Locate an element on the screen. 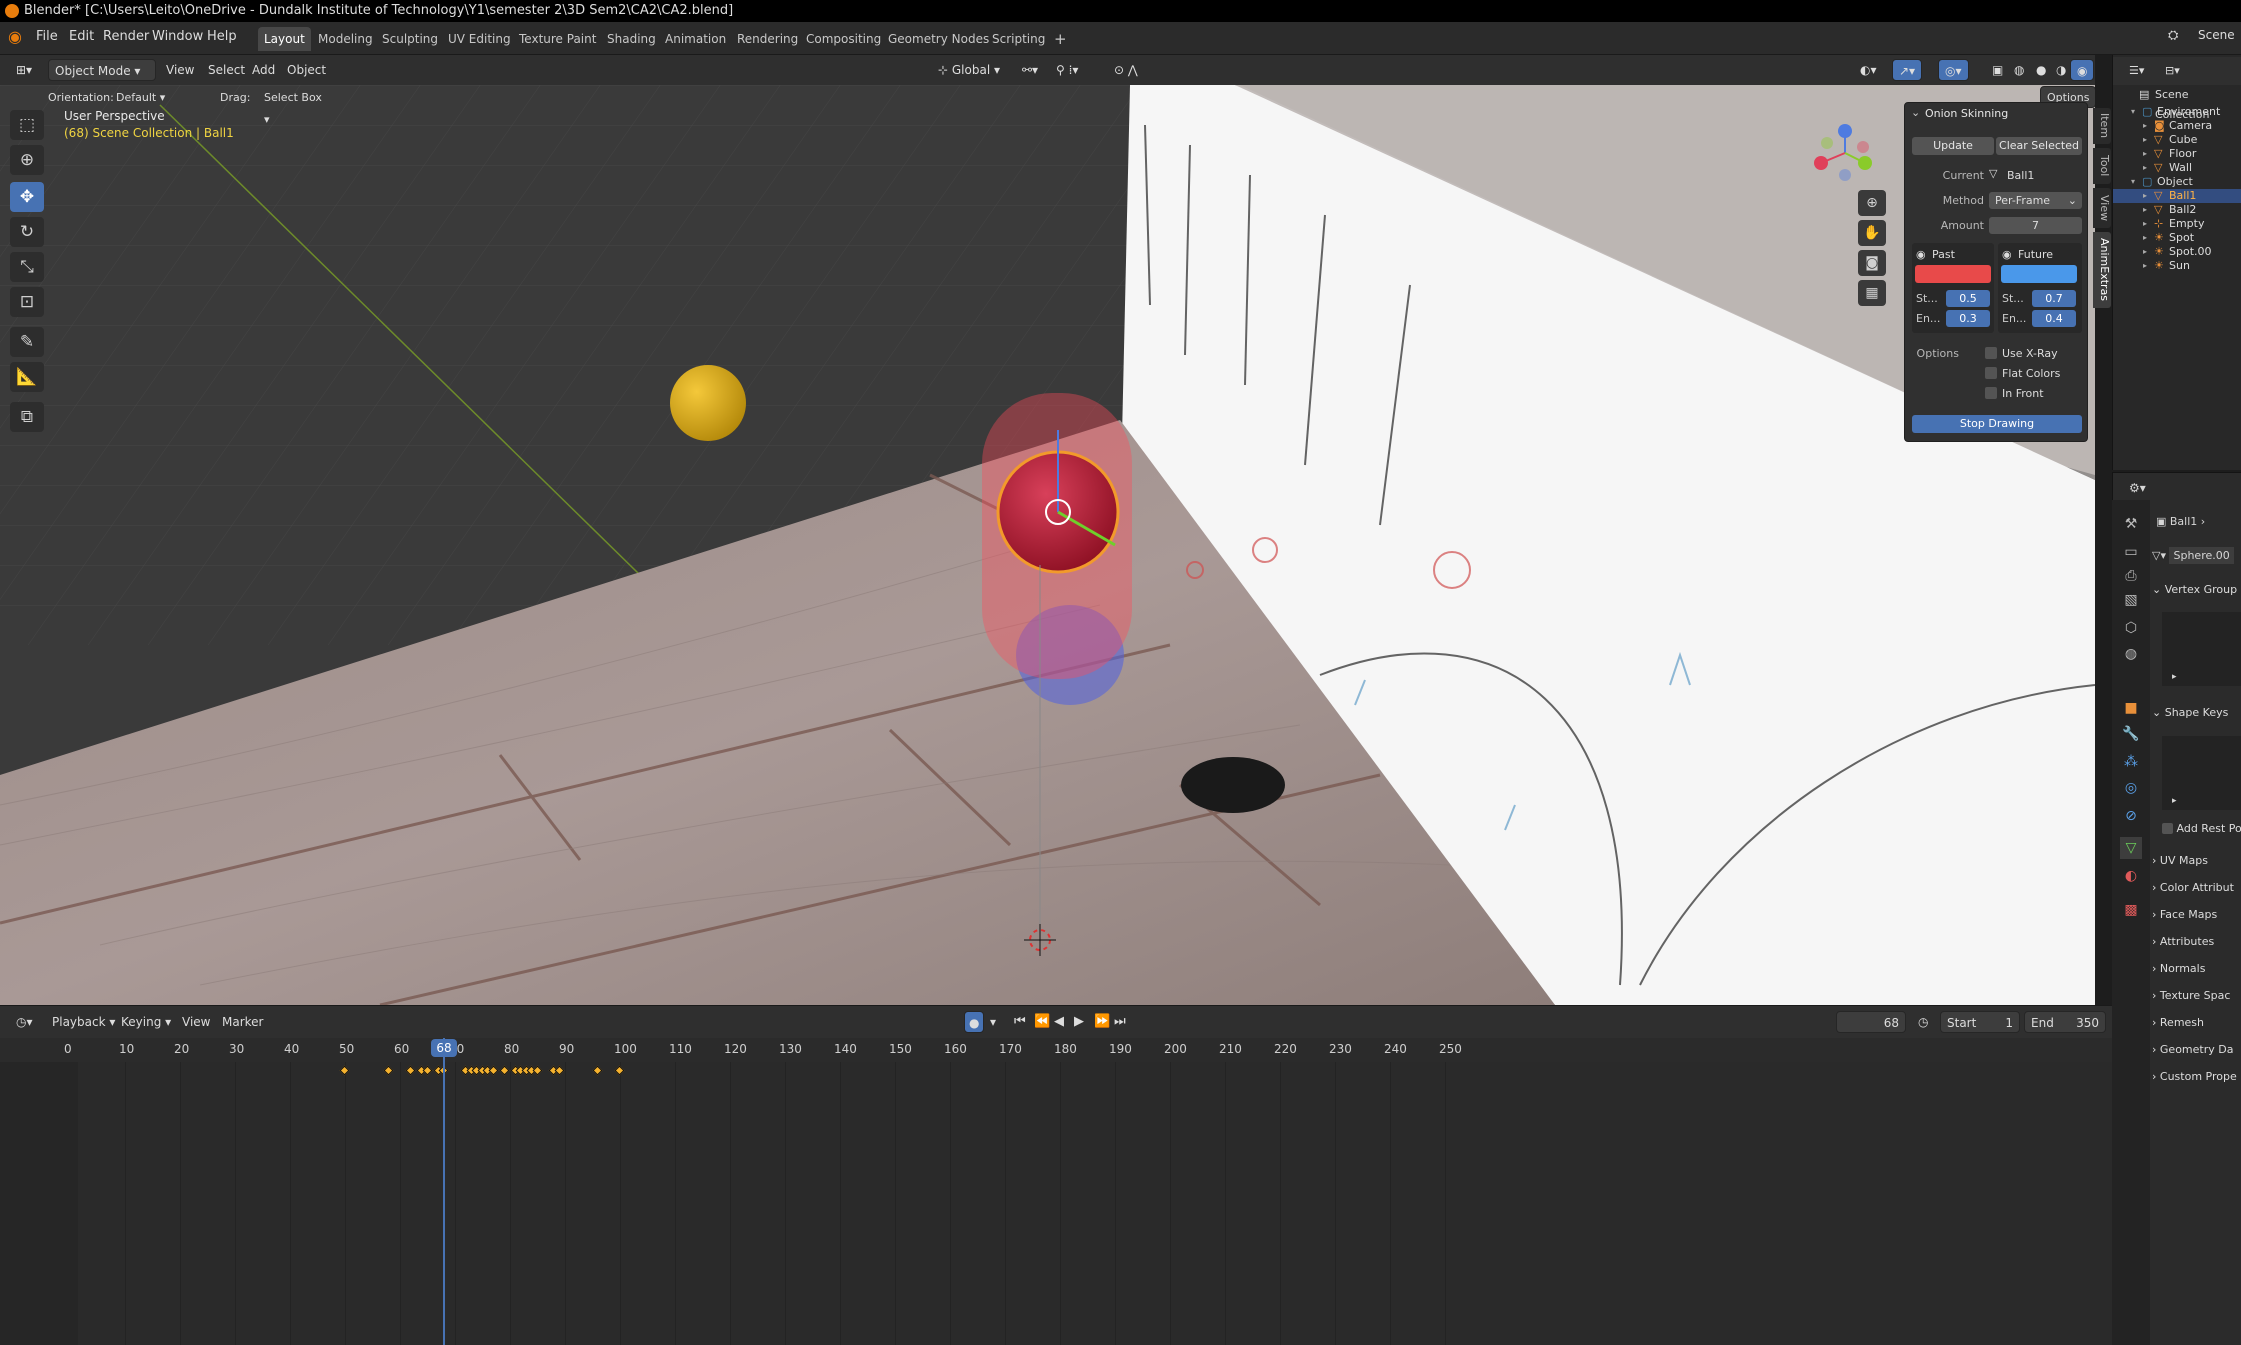 Image resolution: width=2241 pixels, height=1345 pixels. snap-icon: ⚲ ⁞▾ is located at coordinates (1067, 70).